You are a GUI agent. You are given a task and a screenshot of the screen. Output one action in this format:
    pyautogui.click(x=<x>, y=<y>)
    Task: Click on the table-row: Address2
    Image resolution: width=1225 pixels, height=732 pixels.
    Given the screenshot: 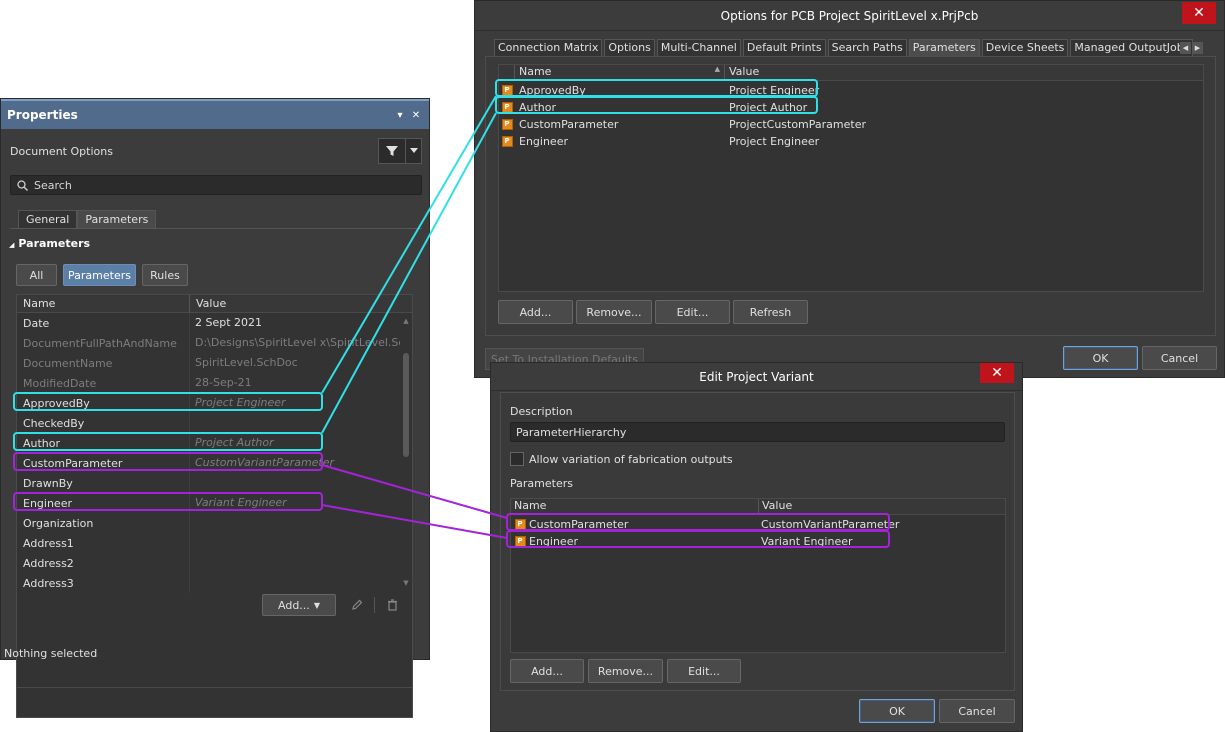 What is the action you would take?
    pyautogui.click(x=208, y=563)
    